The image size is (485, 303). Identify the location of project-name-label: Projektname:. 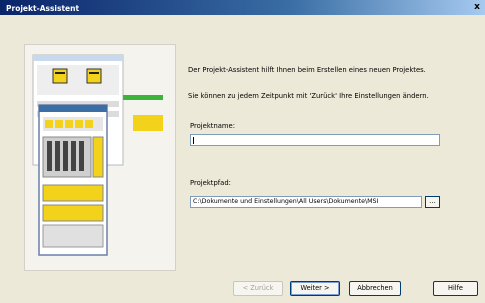
(213, 126).